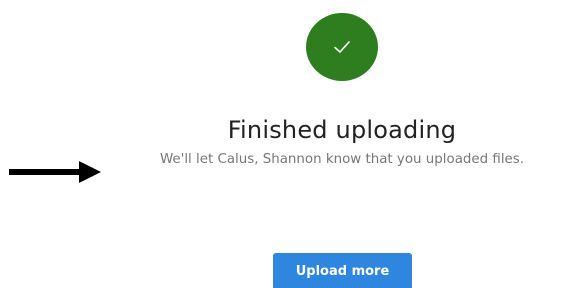 The height and width of the screenshot is (288, 570). I want to click on upload-more-button: Upload more, so click(342, 270).